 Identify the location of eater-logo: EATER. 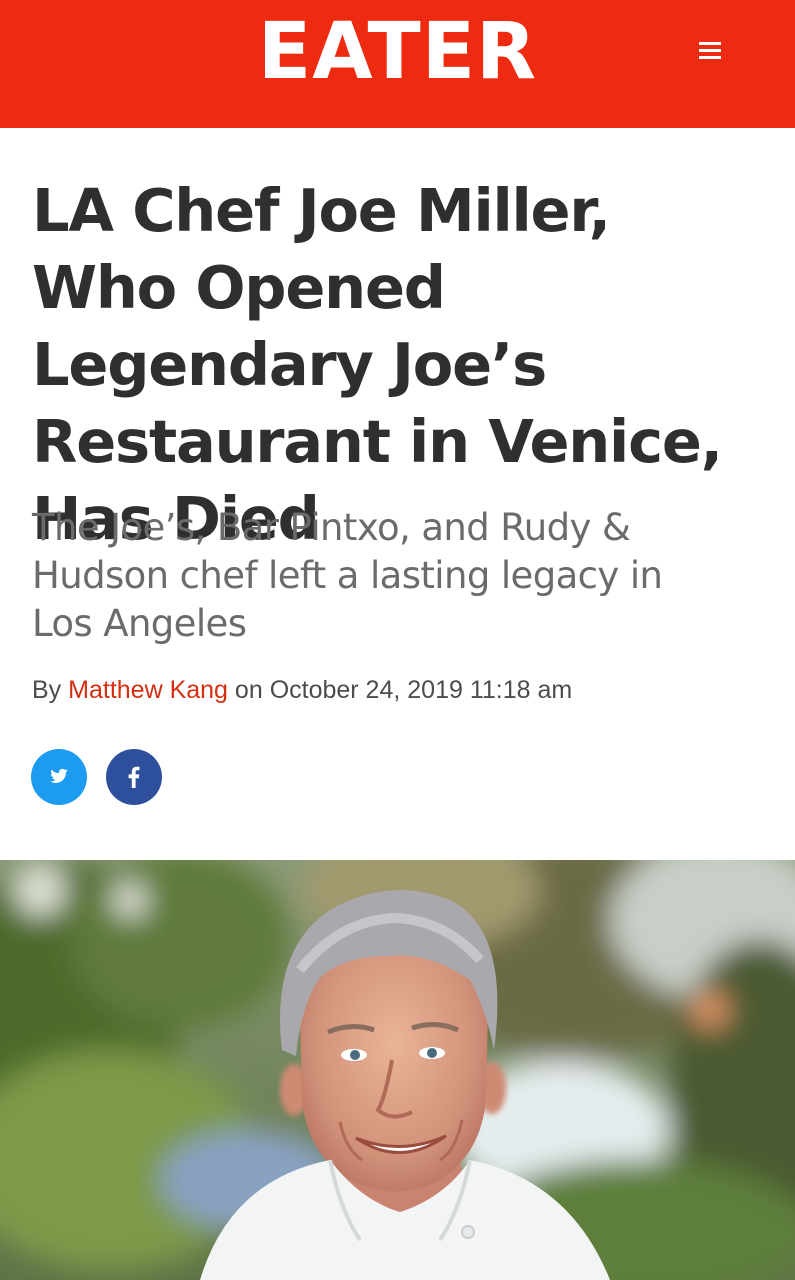
(397, 52).